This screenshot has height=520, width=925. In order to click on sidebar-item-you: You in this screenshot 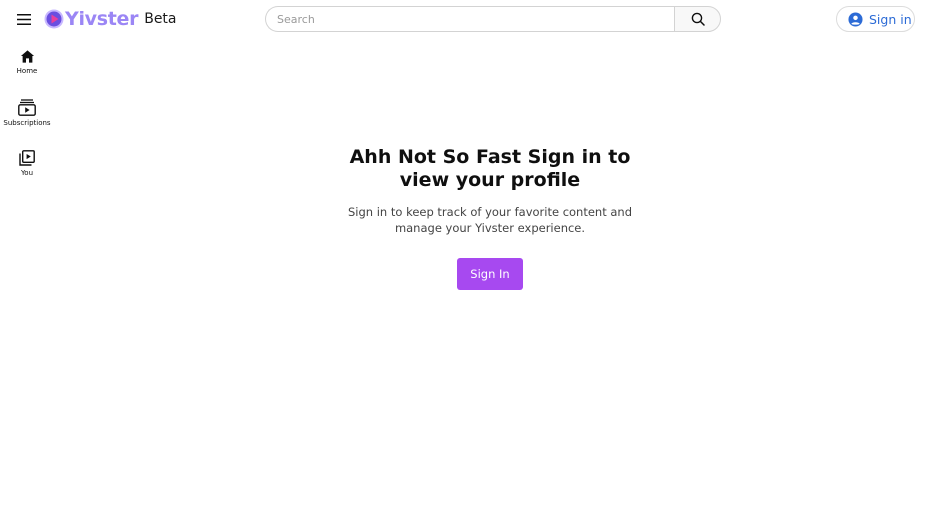, I will do `click(27, 163)`.